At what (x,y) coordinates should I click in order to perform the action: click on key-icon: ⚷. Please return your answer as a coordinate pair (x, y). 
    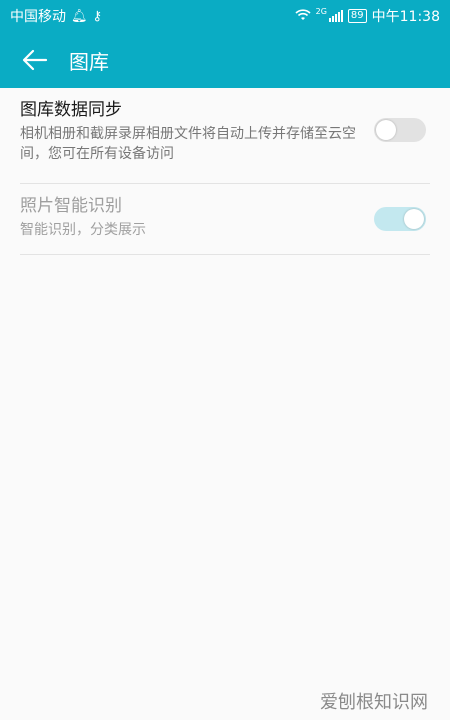
    Looking at the image, I should click on (97, 16).